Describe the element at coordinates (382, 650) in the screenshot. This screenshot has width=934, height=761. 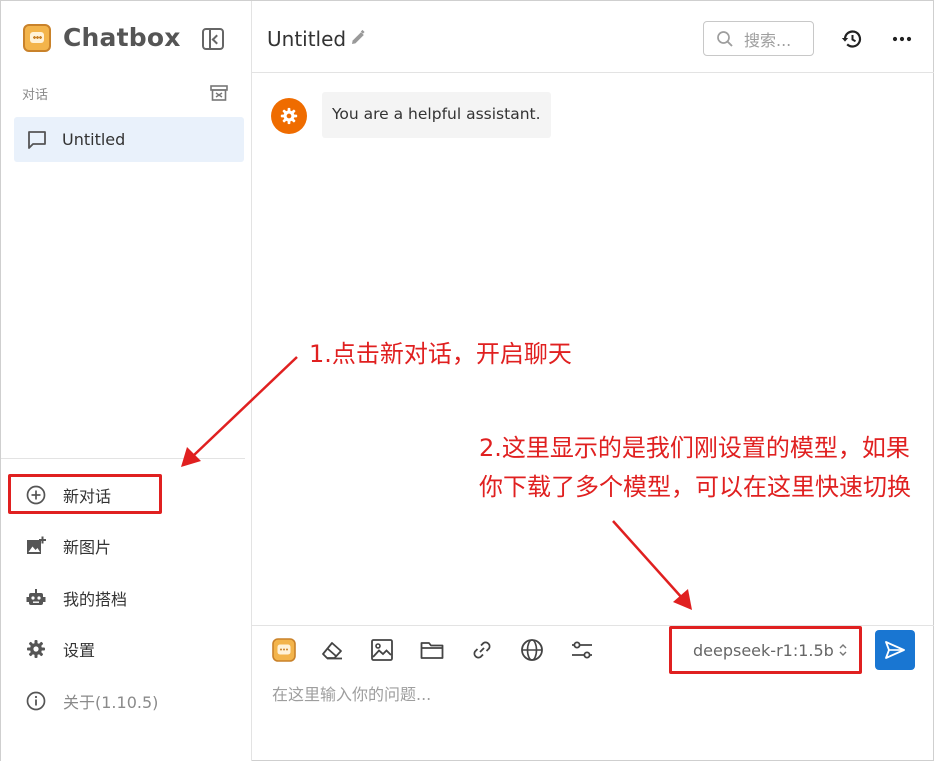
I see `image-icon` at that location.